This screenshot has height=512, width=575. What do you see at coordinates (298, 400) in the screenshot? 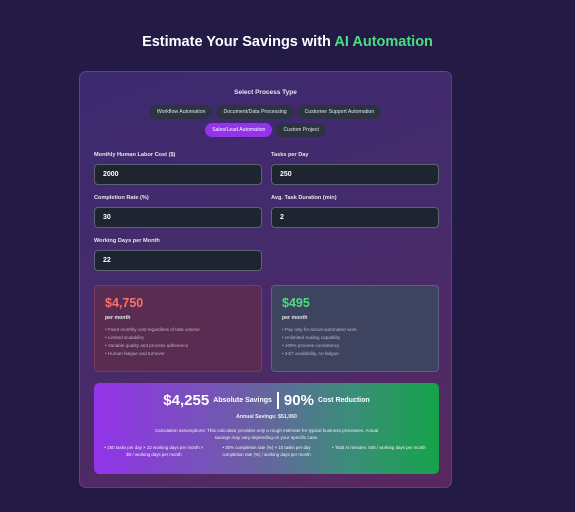
I see `cost-reduction-value: 90%` at bounding box center [298, 400].